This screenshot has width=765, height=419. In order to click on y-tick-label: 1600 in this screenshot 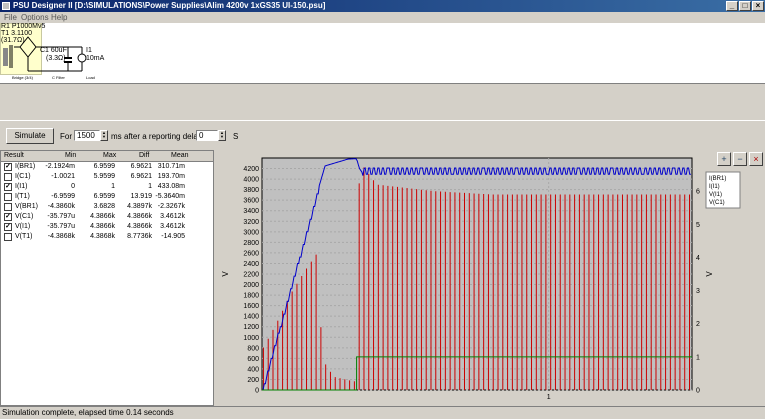, I will do `click(251, 306)`.